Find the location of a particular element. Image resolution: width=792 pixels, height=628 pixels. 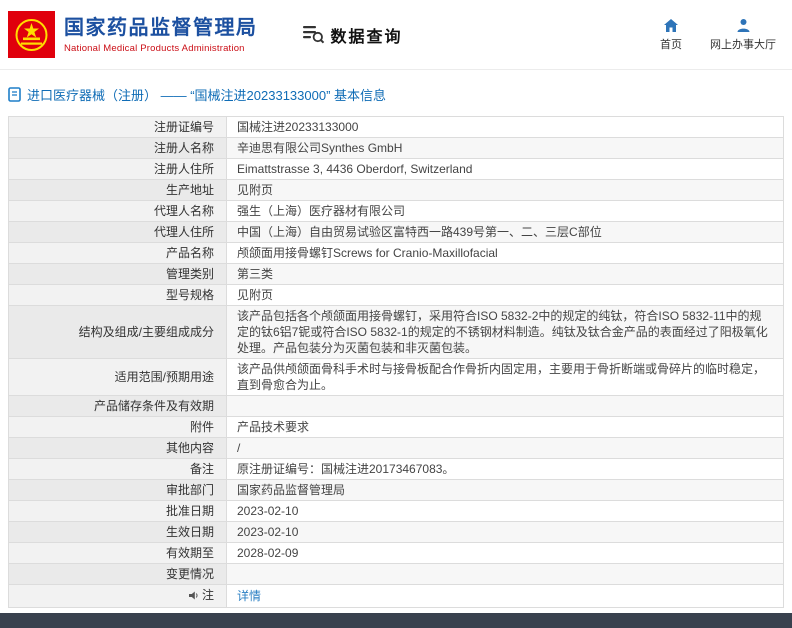

row-label: 代理人住所 is located at coordinates (117, 232).